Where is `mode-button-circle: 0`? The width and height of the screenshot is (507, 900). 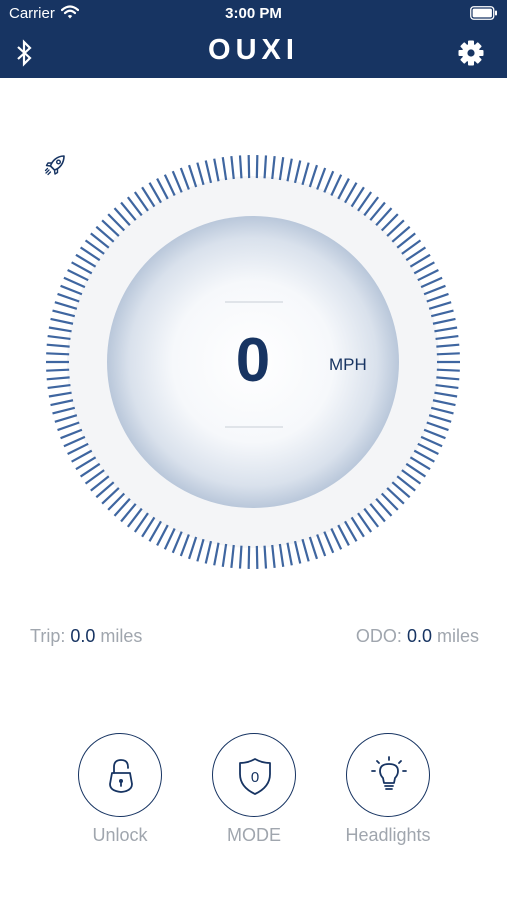
mode-button-circle: 0 is located at coordinates (254, 775).